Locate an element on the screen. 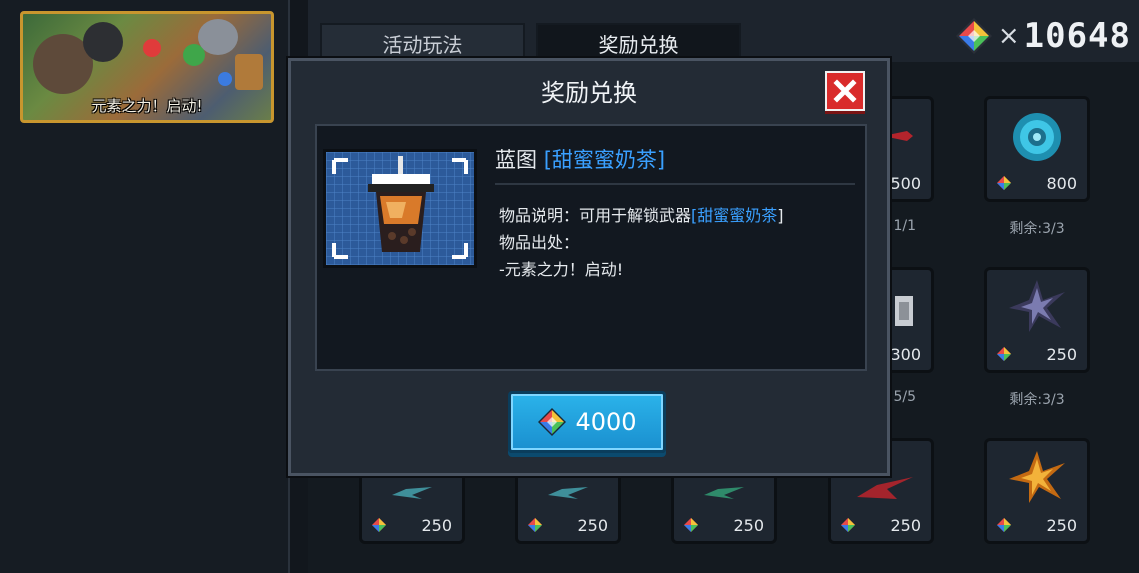  close-button is located at coordinates (845, 91).